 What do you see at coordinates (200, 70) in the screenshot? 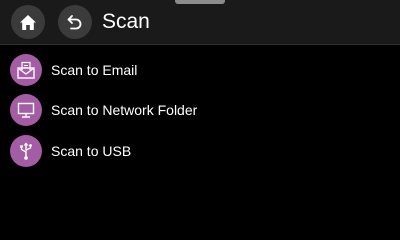
I see `scan-to-email-item: Scan to Email` at bounding box center [200, 70].